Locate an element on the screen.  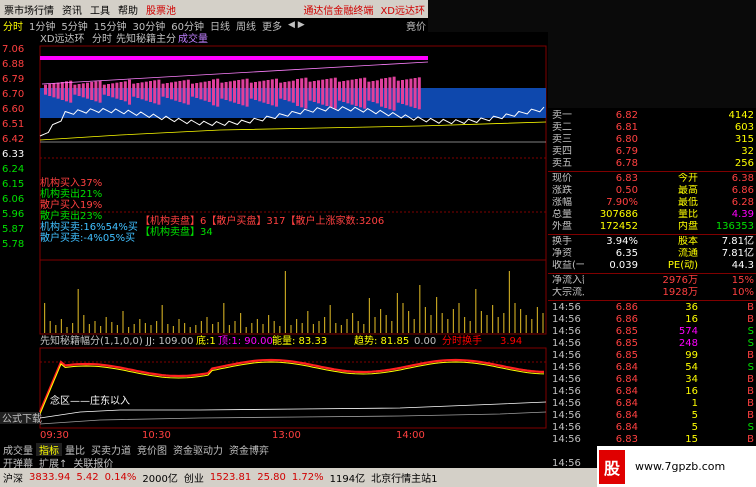
sh-index-name: 沪深 is located at coordinates (13, 477).